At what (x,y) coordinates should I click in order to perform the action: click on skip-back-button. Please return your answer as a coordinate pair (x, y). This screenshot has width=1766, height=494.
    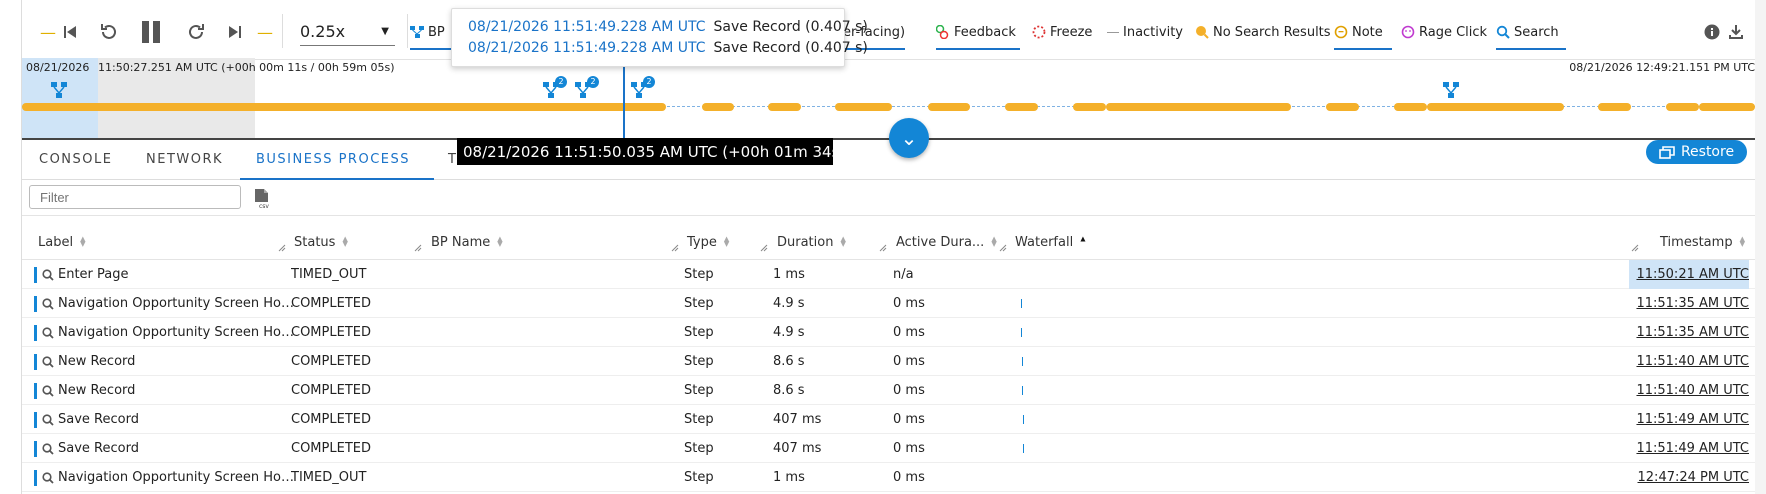
    Looking at the image, I should click on (70, 32).